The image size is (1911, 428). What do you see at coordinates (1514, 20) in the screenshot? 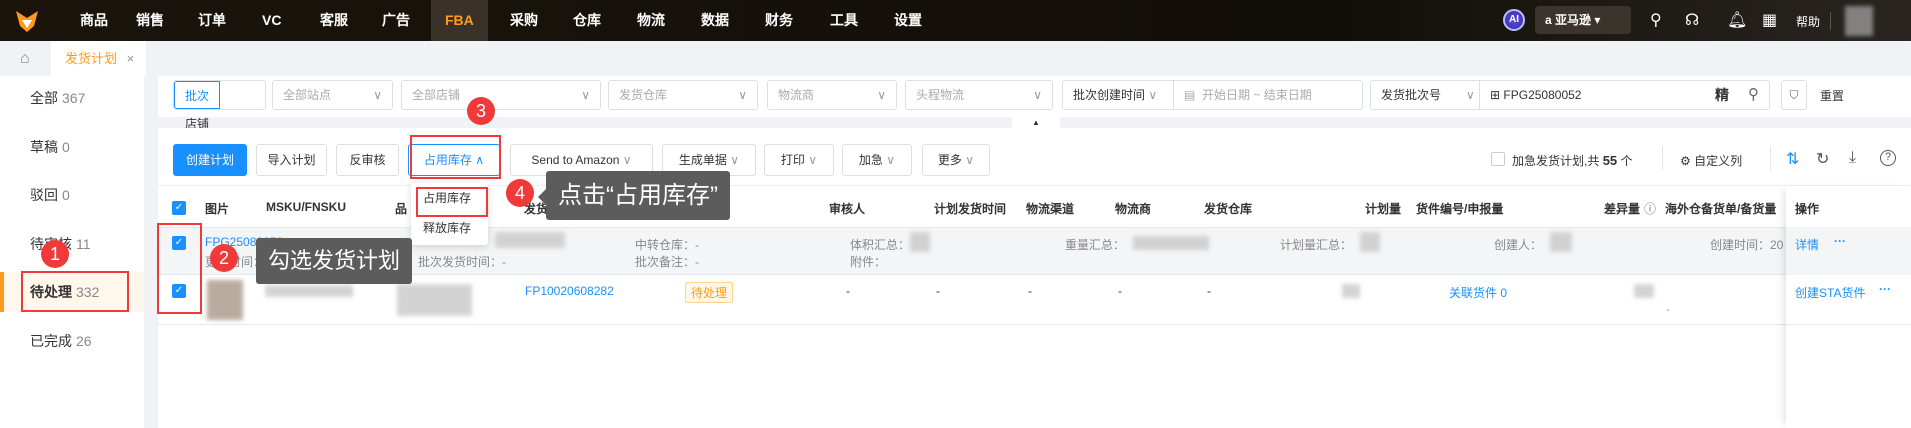
I see `ai-assistant-button: AI` at bounding box center [1514, 20].